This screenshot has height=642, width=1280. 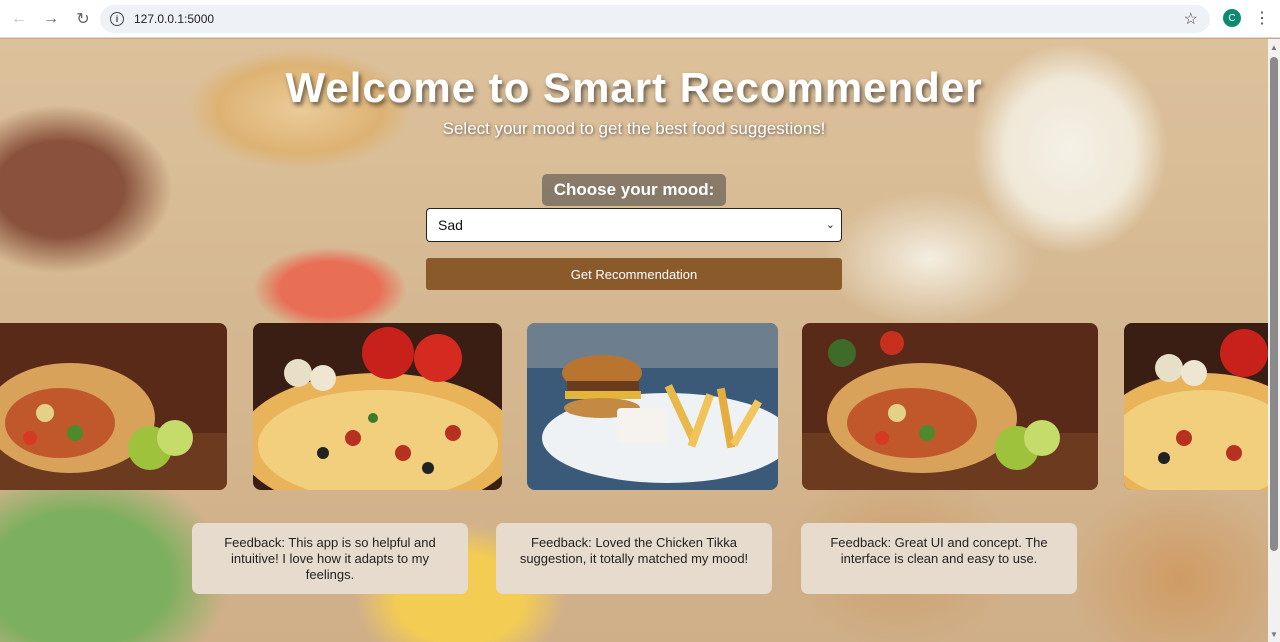 I want to click on food-image-burger-fries, so click(x=652, y=406).